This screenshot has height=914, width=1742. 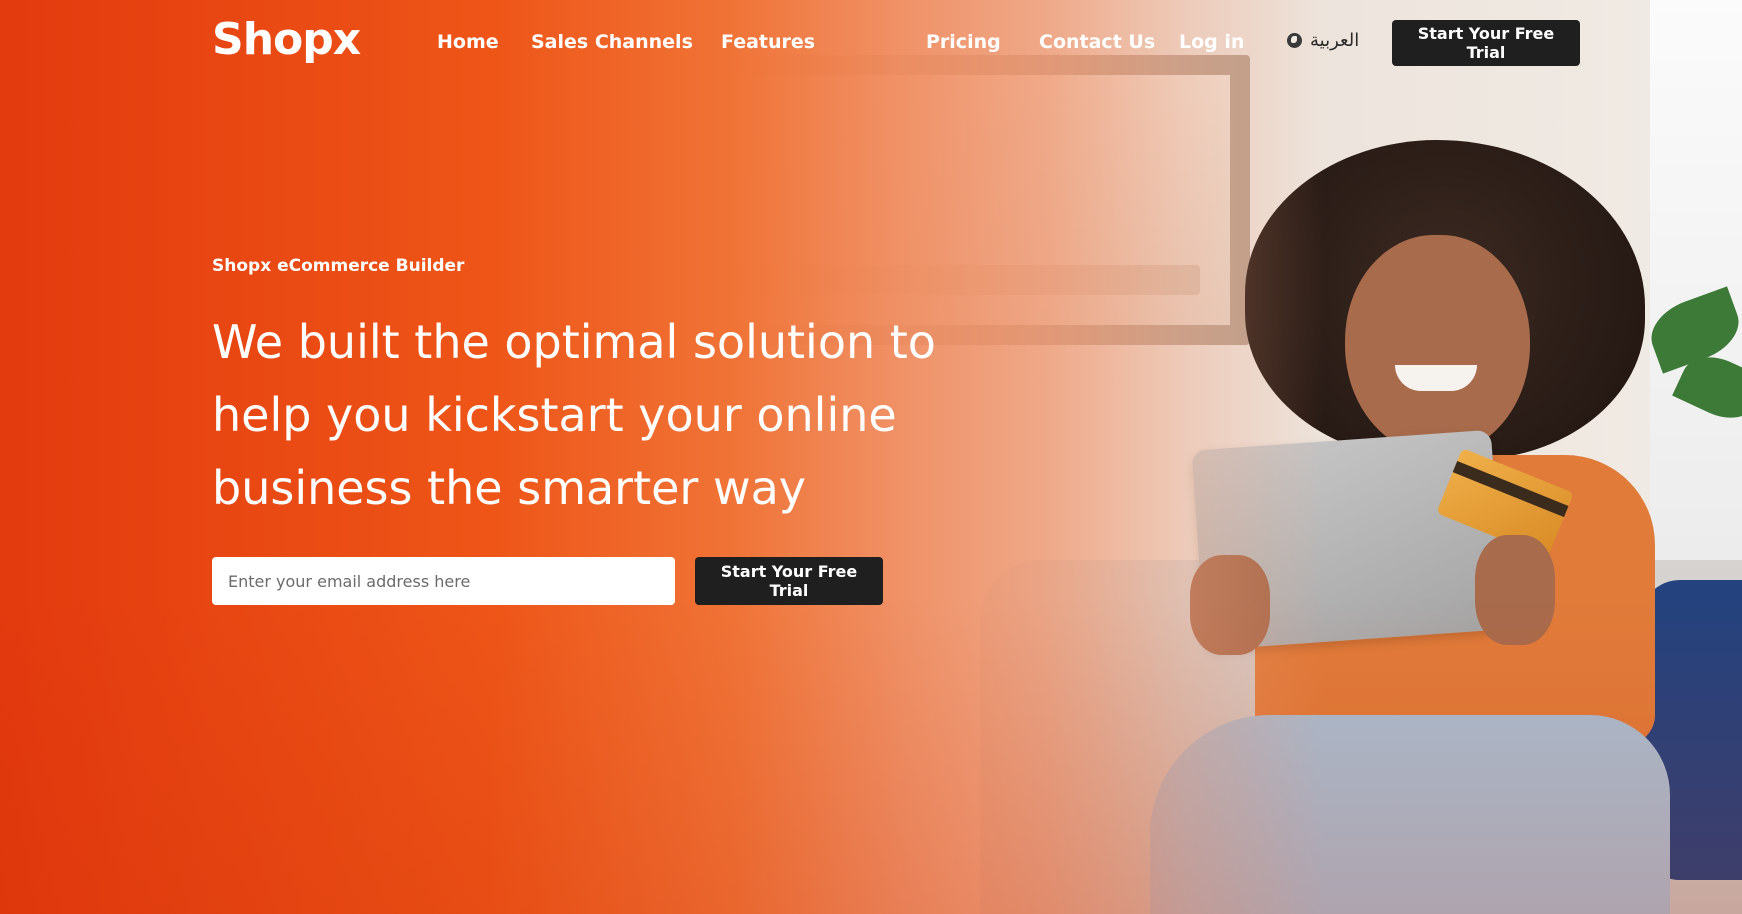 I want to click on shopx-logo: Shopx, so click(x=286, y=39).